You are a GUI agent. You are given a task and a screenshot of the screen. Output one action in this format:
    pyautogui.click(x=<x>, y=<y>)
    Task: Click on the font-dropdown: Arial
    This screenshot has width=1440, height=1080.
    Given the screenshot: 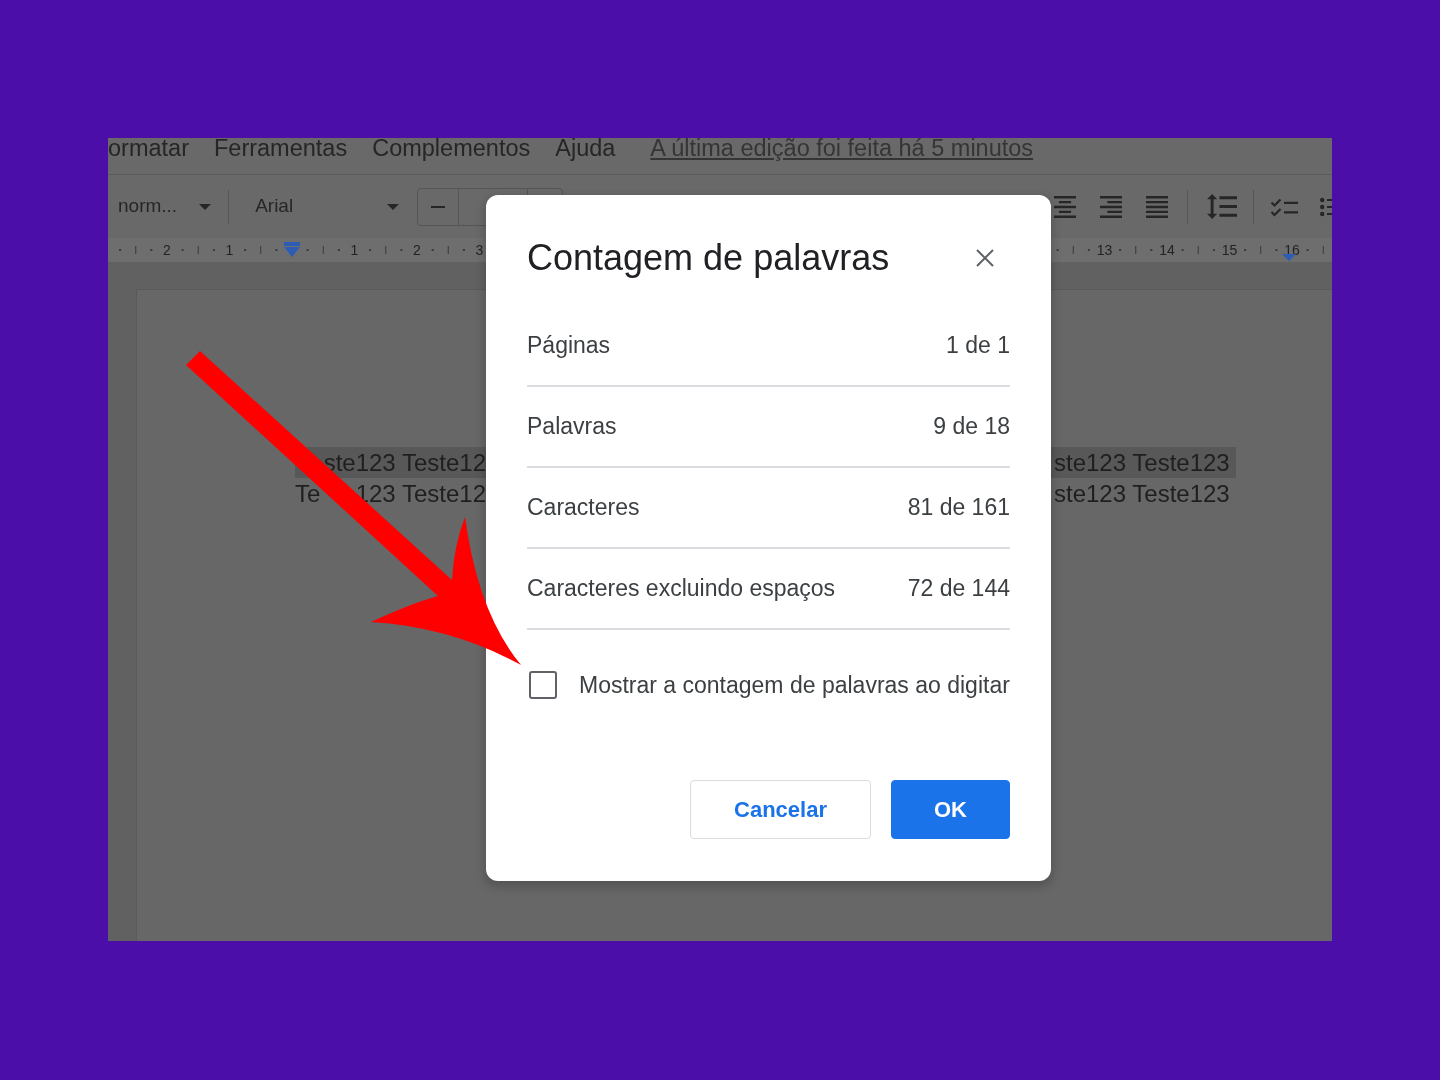 What is the action you would take?
    pyautogui.click(x=323, y=206)
    